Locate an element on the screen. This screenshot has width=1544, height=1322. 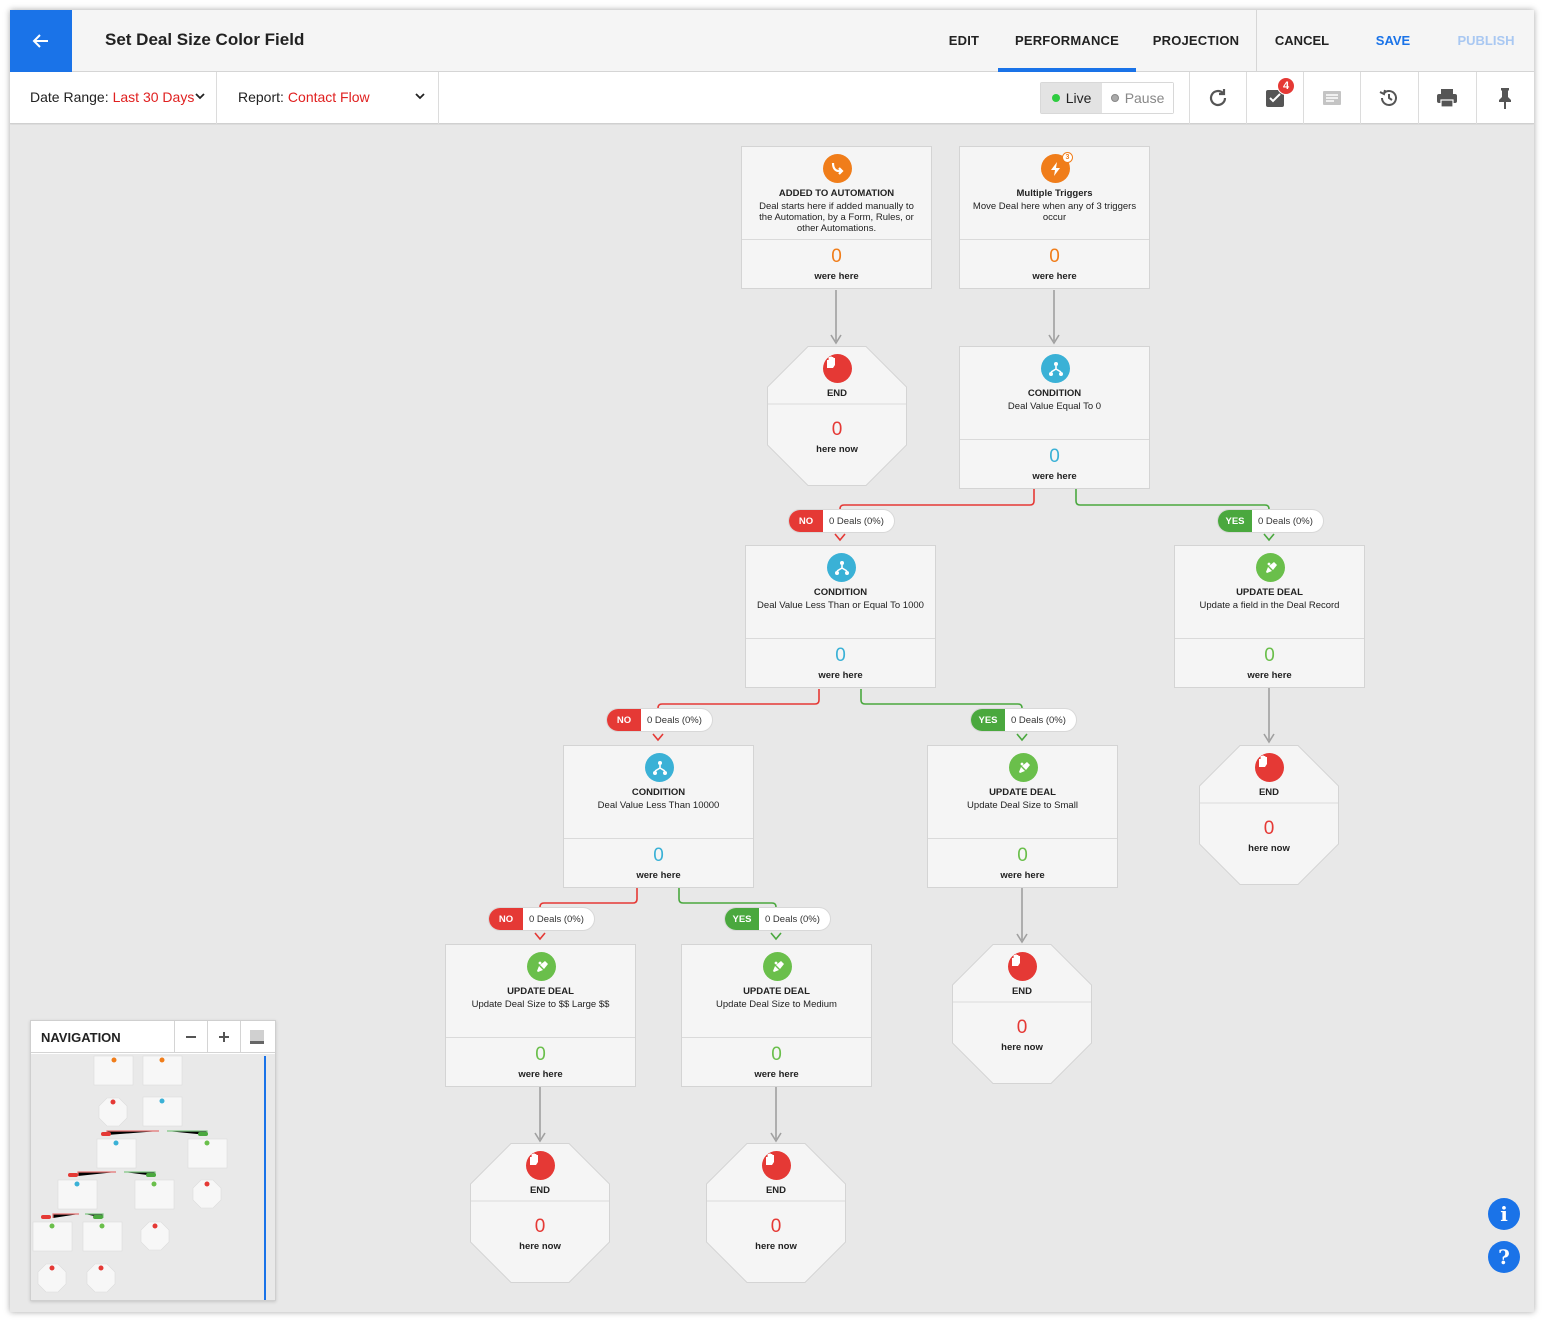
arrow-left-icon is located at coordinates (40, 41).